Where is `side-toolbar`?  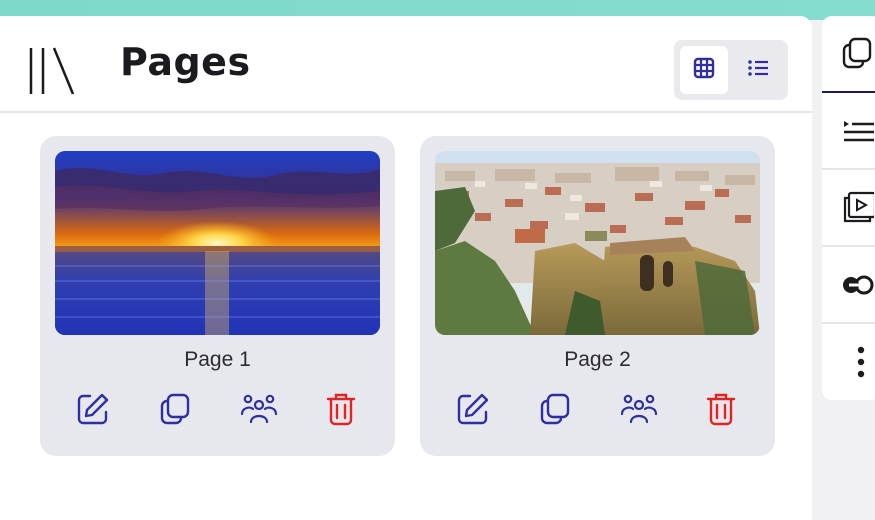 side-toolbar is located at coordinates (848, 208).